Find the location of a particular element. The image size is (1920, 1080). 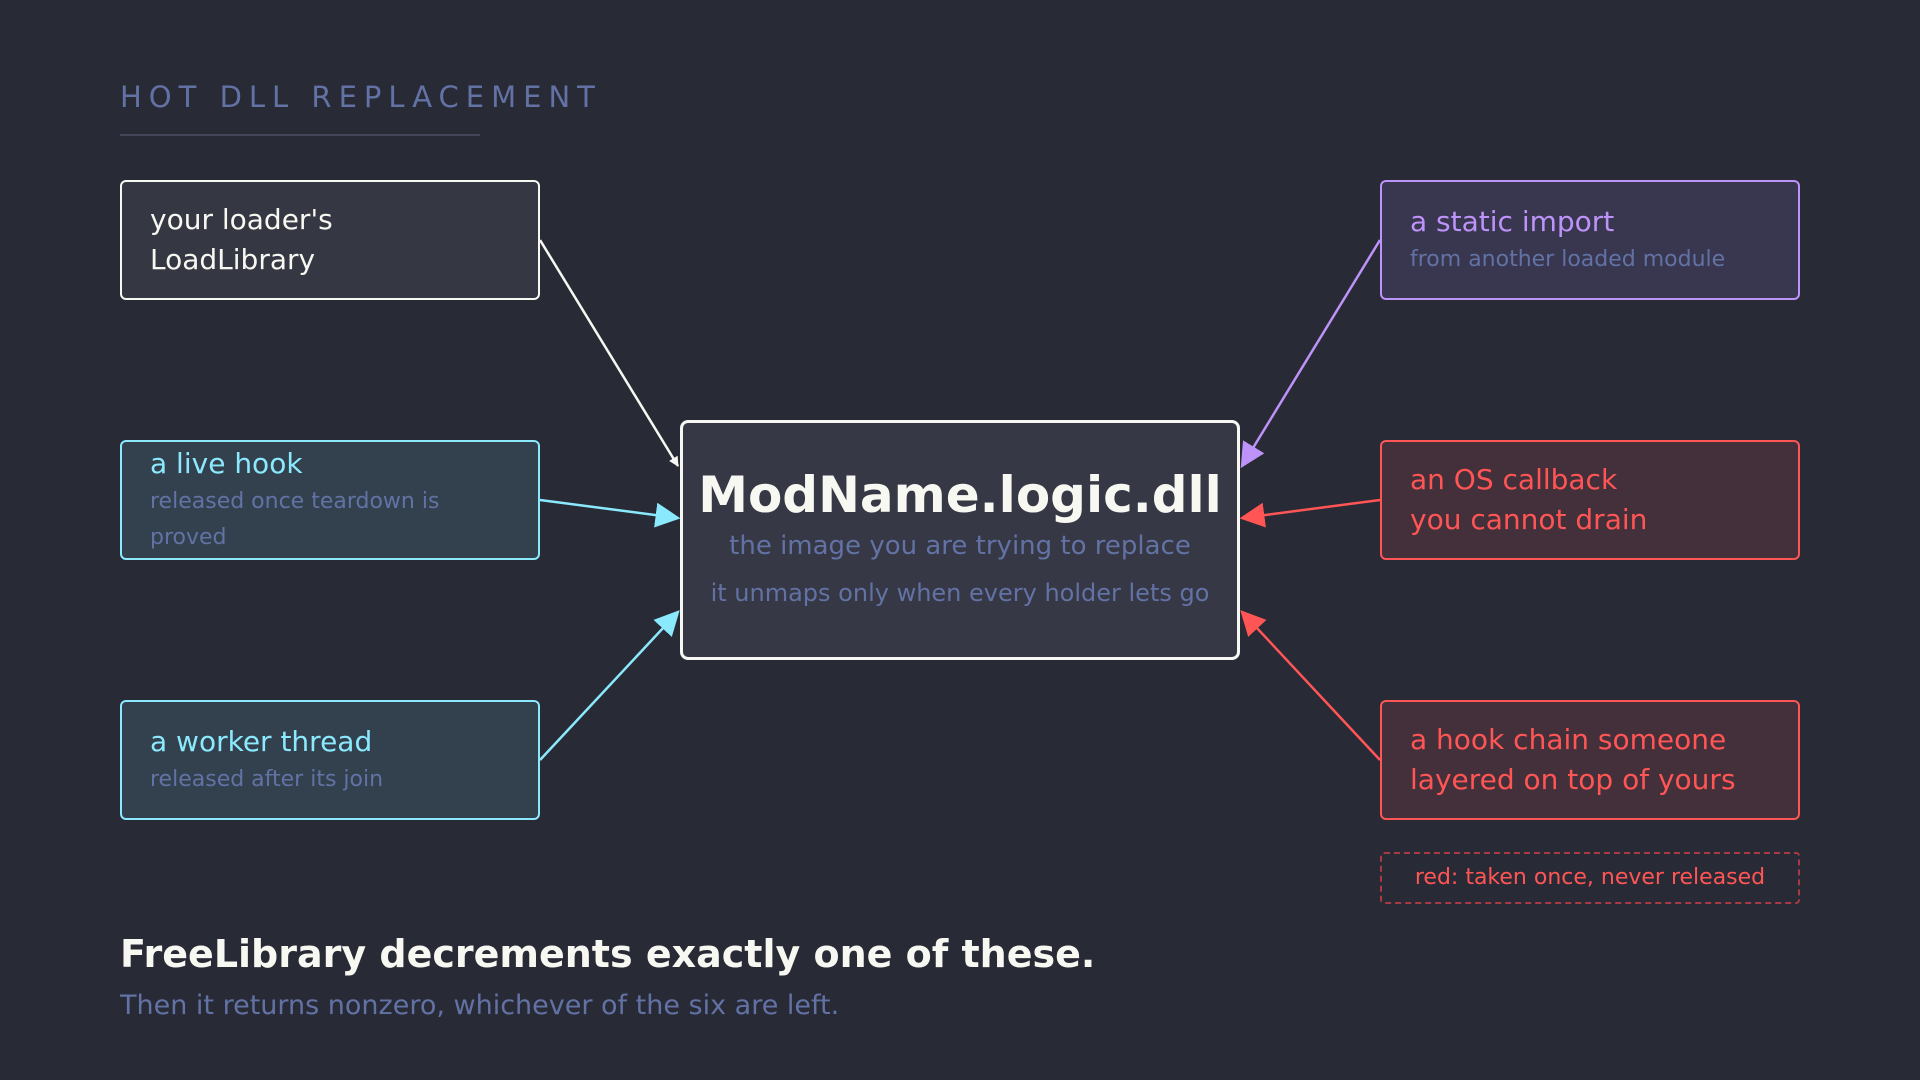

holder-title: a live hook is located at coordinates (226, 463).